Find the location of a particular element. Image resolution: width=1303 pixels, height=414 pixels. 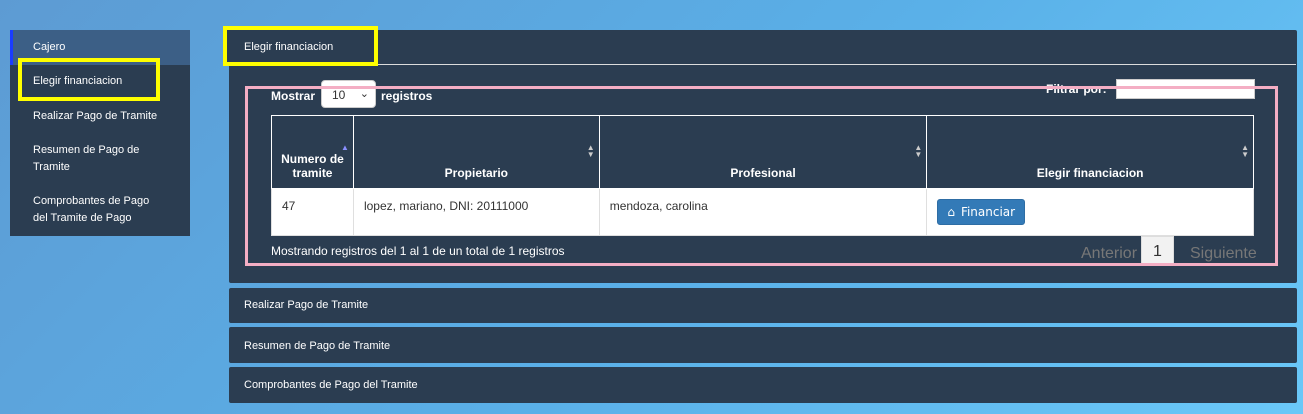

sidebar-item-label: Resumen de Pago de Tramite is located at coordinates (86, 158).